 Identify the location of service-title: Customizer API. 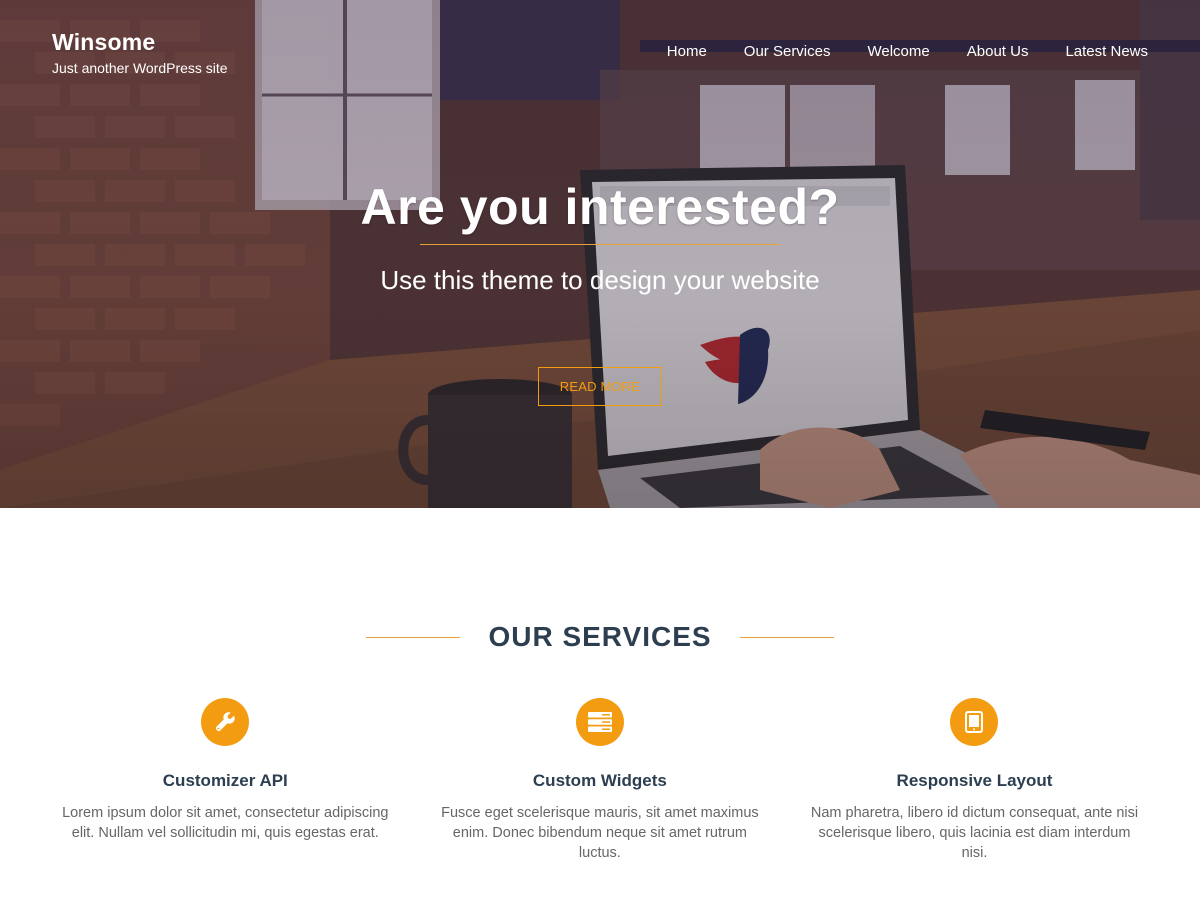
(225, 780).